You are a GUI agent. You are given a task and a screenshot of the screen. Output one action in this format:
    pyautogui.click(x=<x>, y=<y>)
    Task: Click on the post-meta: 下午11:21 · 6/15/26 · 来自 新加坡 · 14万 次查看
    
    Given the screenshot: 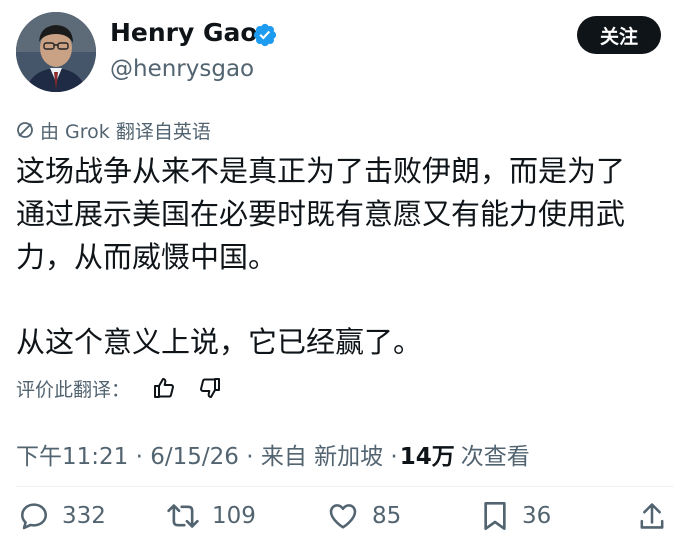 What is the action you would take?
    pyautogui.click(x=273, y=454)
    